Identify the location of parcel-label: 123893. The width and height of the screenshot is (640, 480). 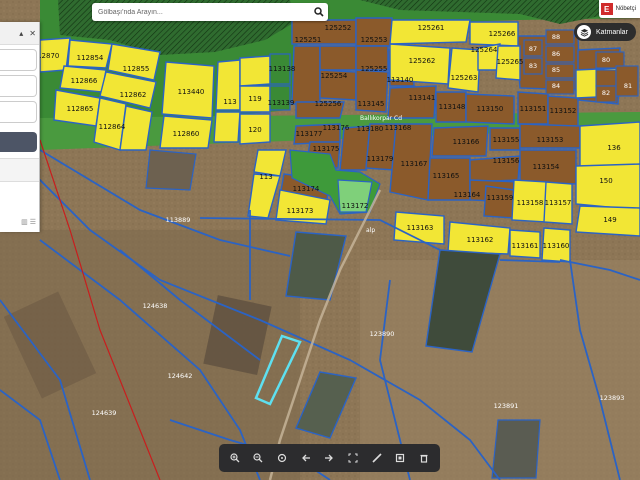
(612, 398).